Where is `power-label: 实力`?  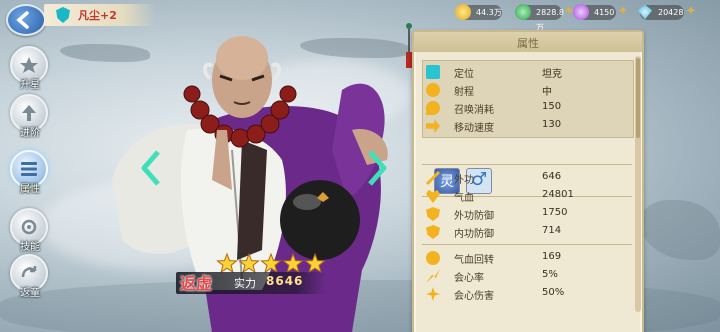 power-label: 实力 is located at coordinates (245, 283).